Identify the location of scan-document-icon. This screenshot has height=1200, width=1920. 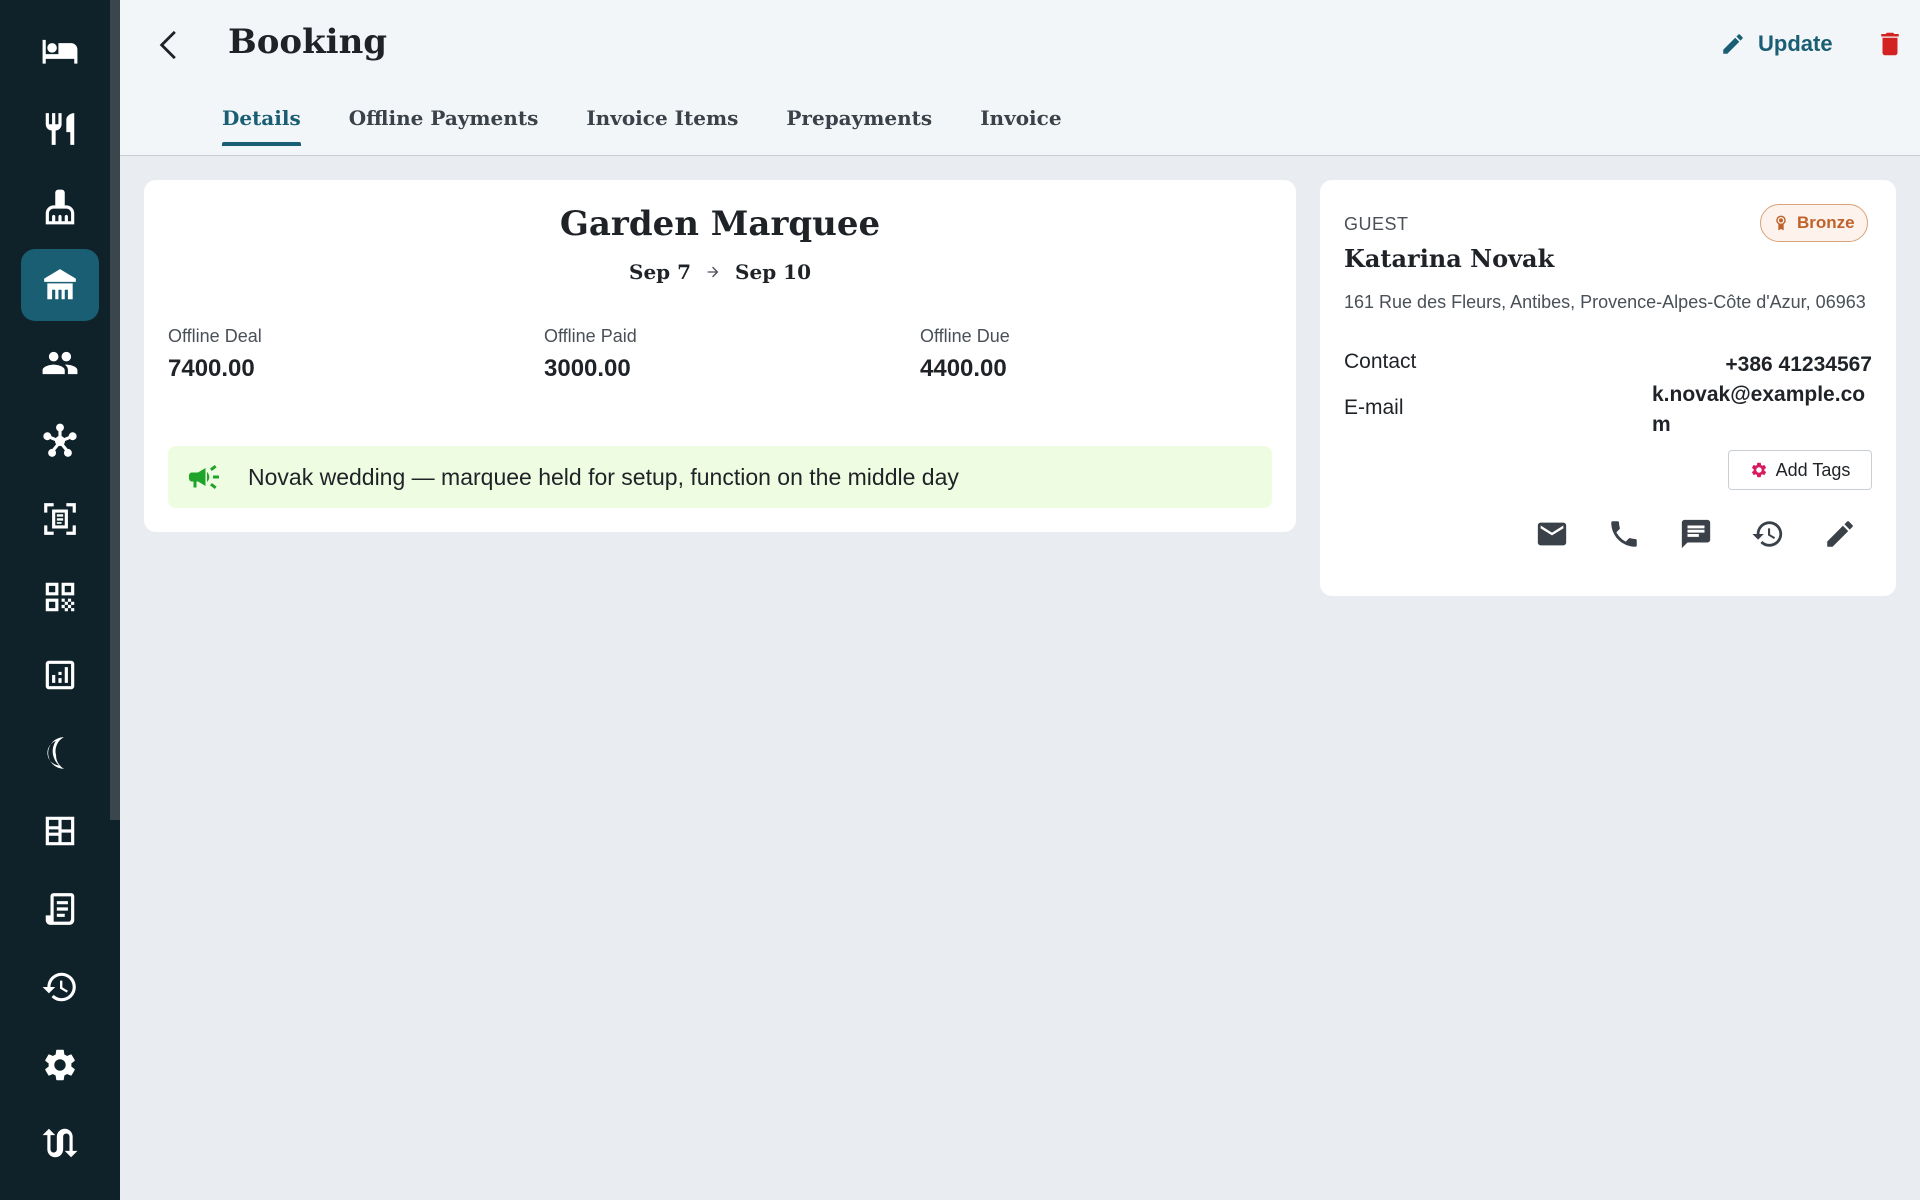
(60, 519).